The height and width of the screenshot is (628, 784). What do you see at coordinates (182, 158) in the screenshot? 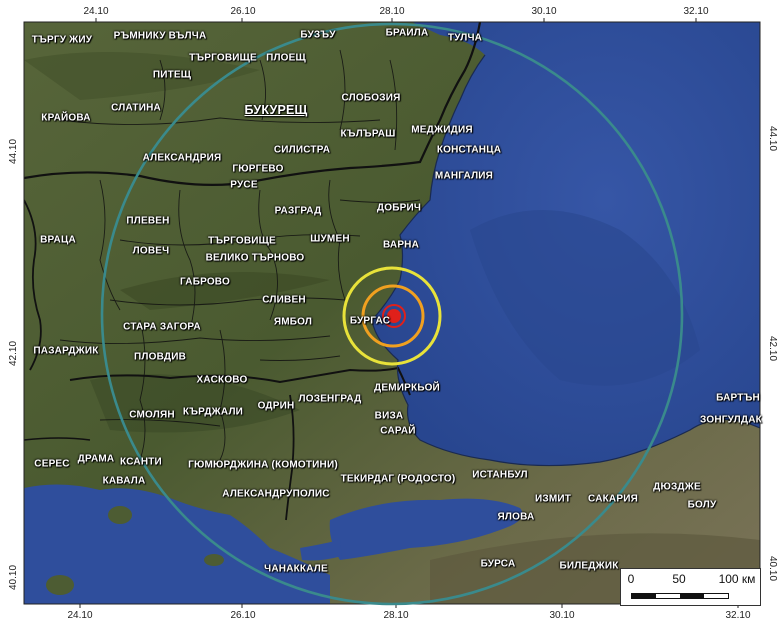
I see `place-label: АЛЕКСАНДРИЯ` at bounding box center [182, 158].